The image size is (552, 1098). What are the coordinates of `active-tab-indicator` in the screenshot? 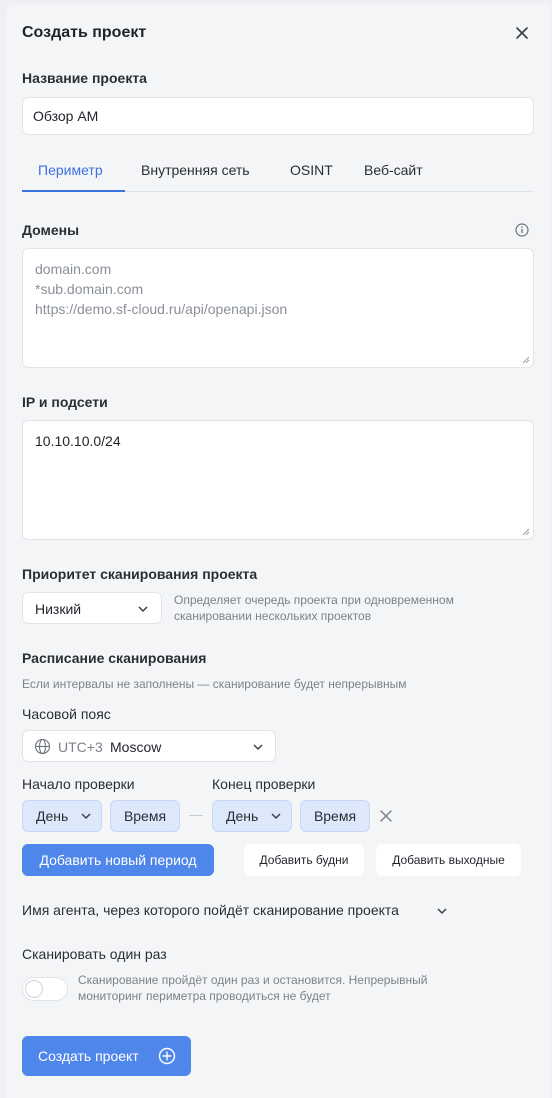 It's located at (73, 191).